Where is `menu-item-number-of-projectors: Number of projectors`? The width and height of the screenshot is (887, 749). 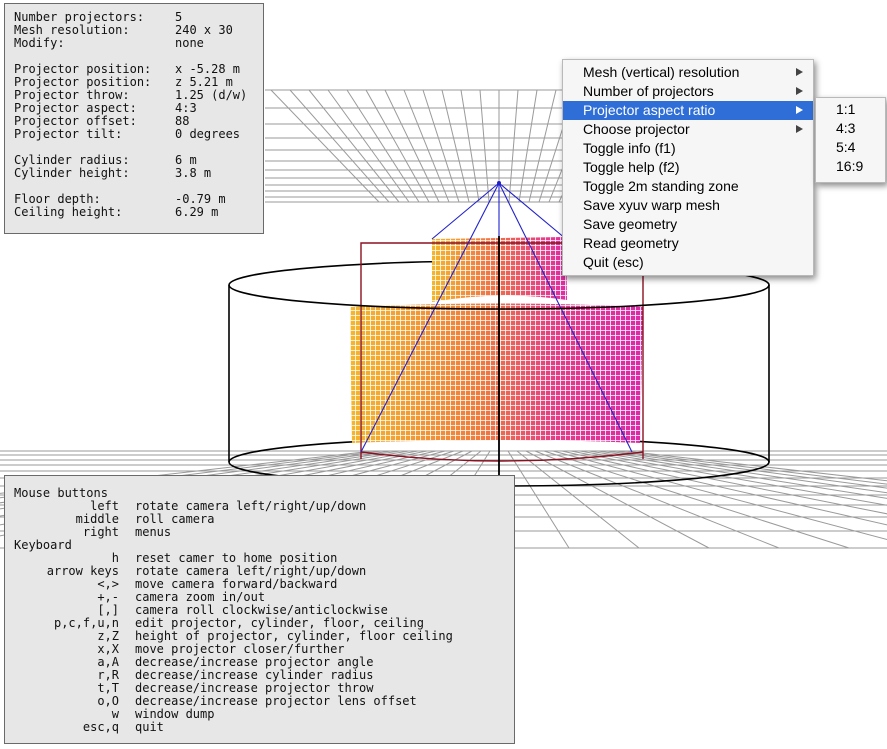 menu-item-number-of-projectors: Number of projectors is located at coordinates (688, 91).